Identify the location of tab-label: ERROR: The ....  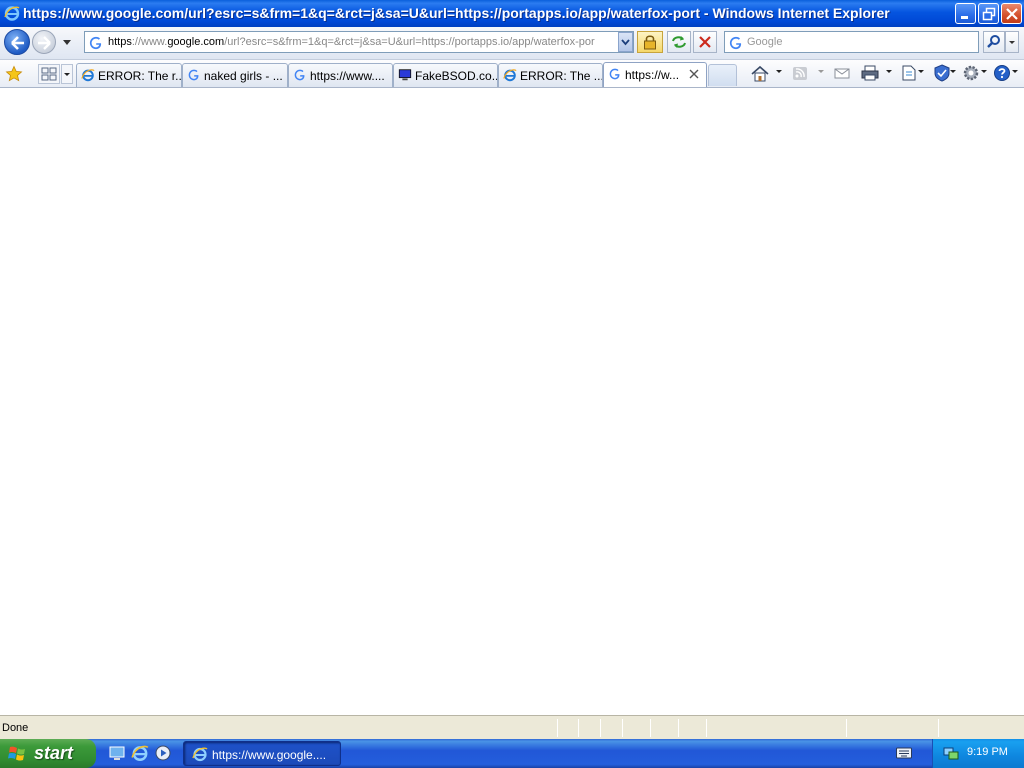
(561, 76).